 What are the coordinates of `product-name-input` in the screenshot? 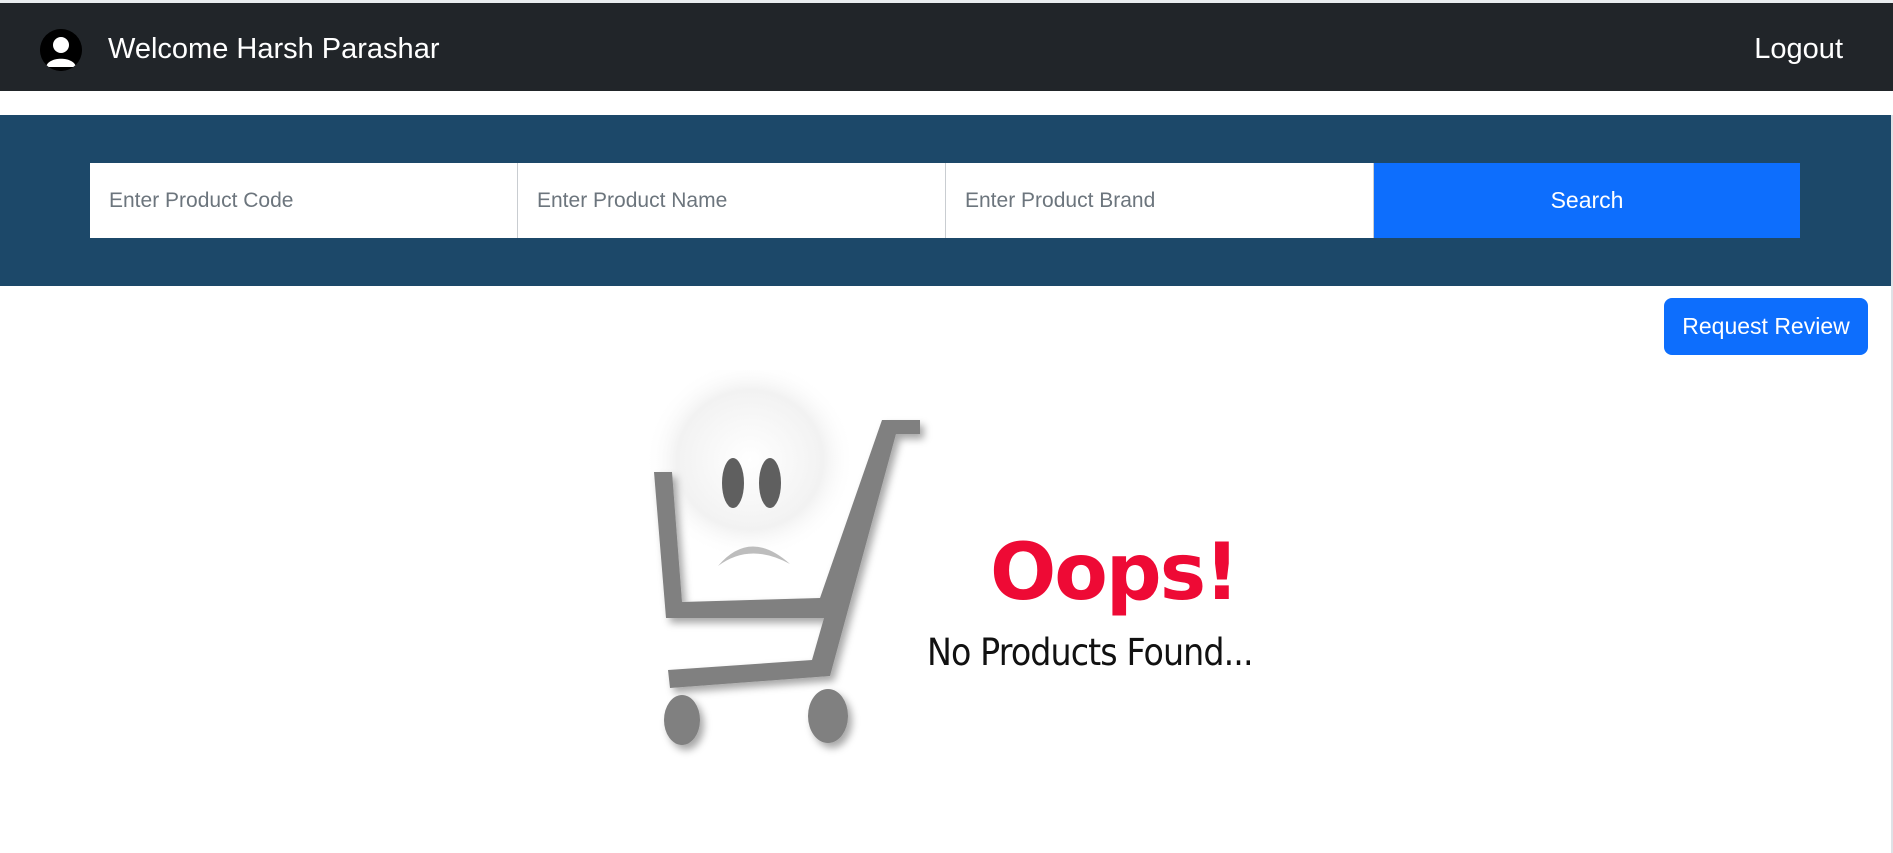 It's located at (732, 200).